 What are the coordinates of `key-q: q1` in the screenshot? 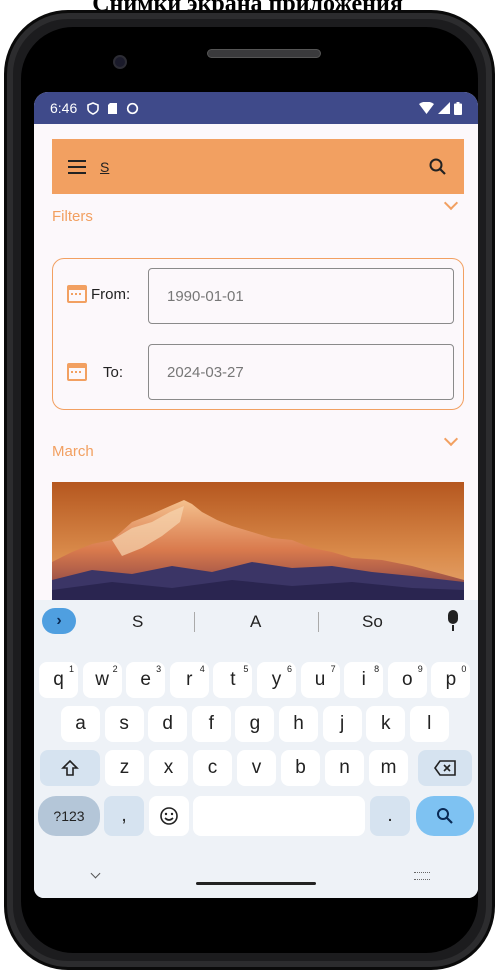 It's located at (58, 680).